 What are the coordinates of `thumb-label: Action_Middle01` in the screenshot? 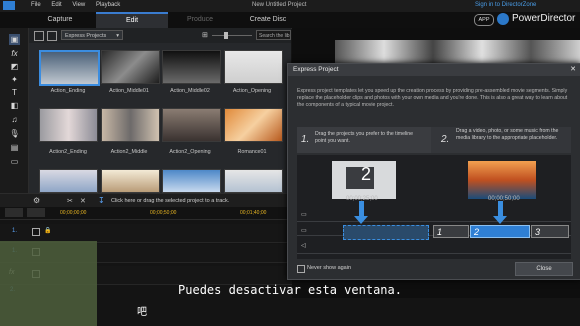 It's located at (129, 91).